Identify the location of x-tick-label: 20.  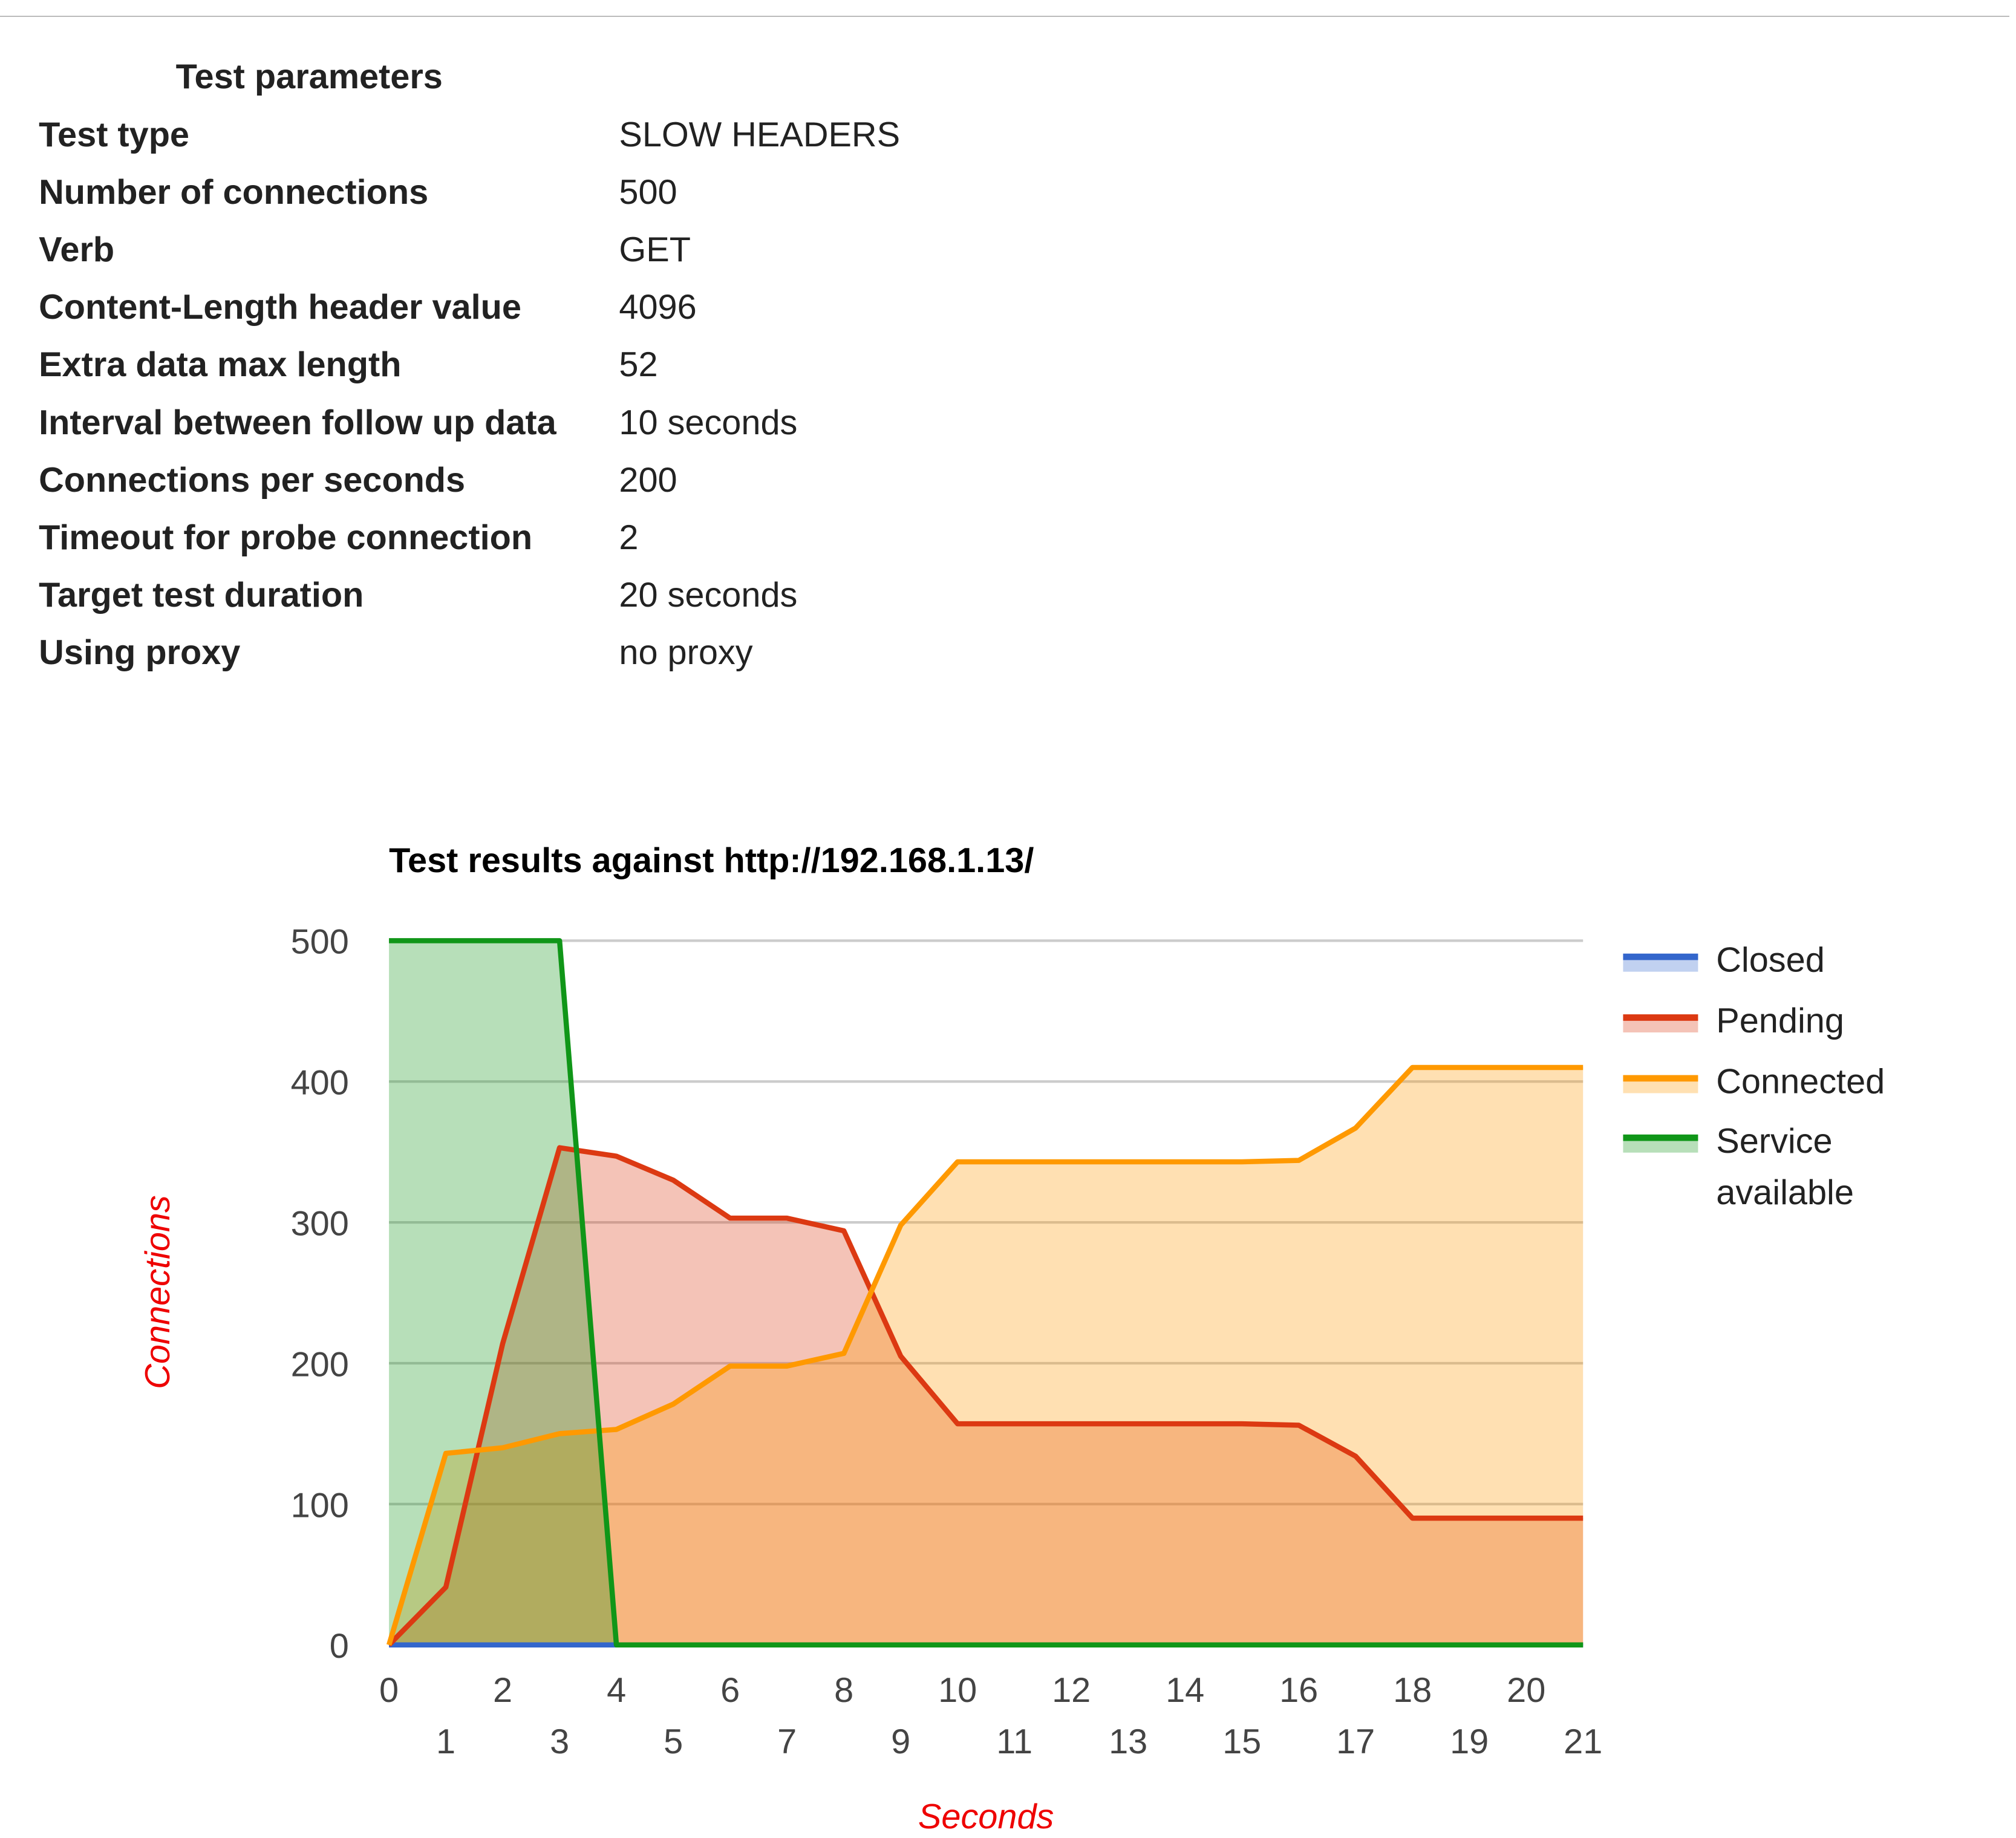
(1526, 1691).